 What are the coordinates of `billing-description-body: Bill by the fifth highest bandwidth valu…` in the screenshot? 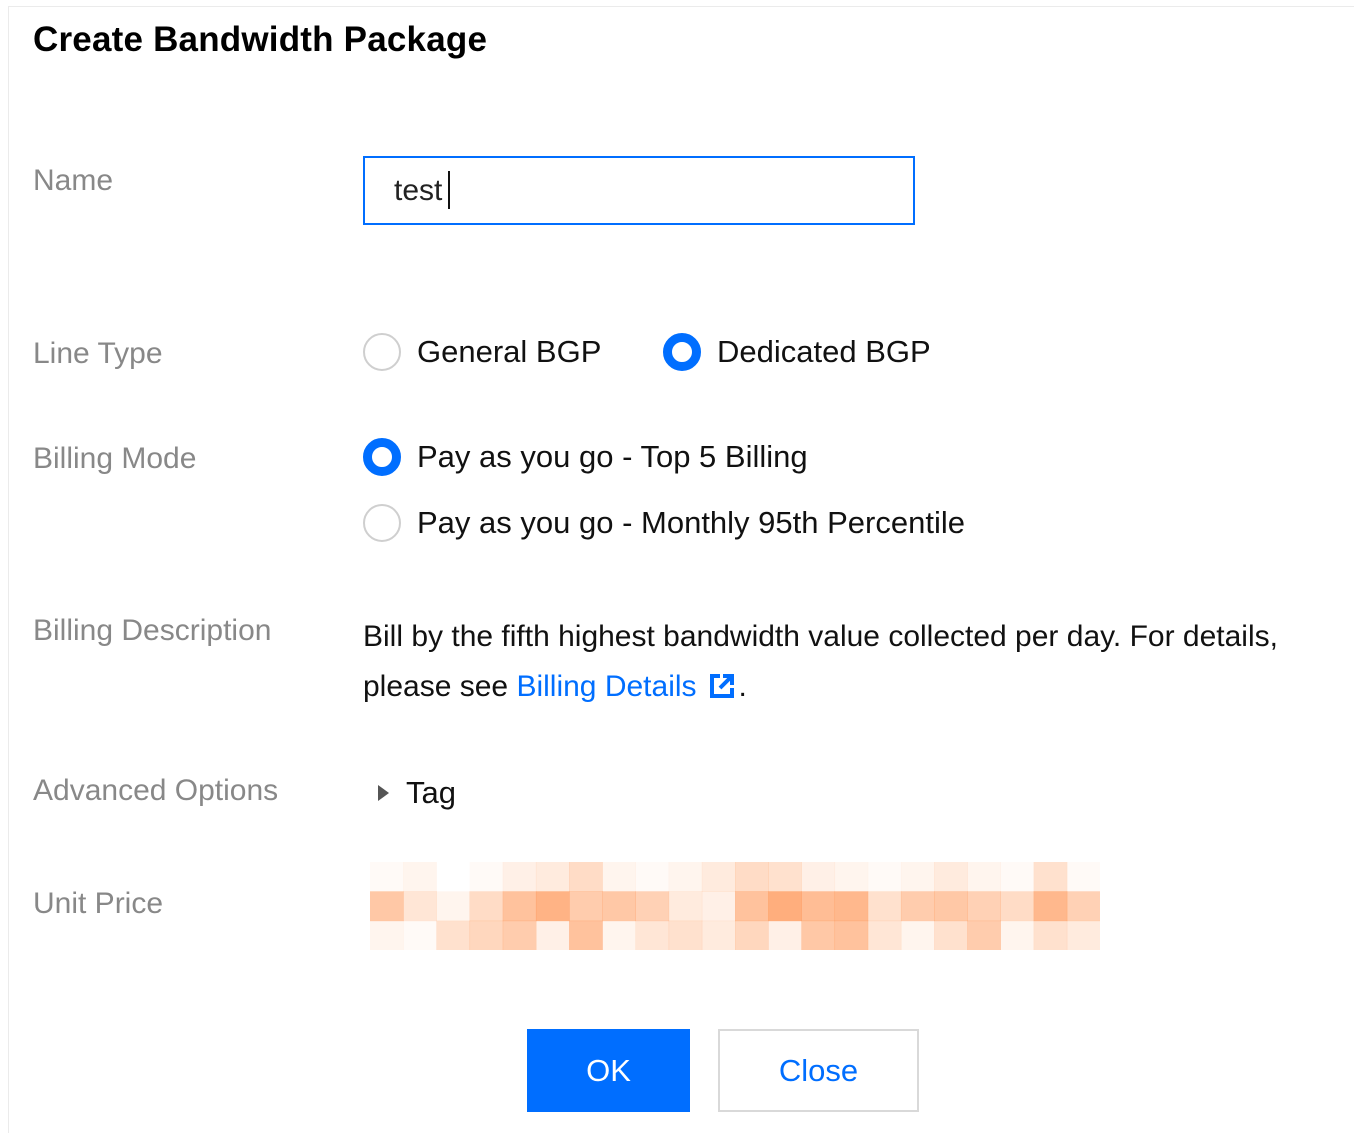 It's located at (820, 661).